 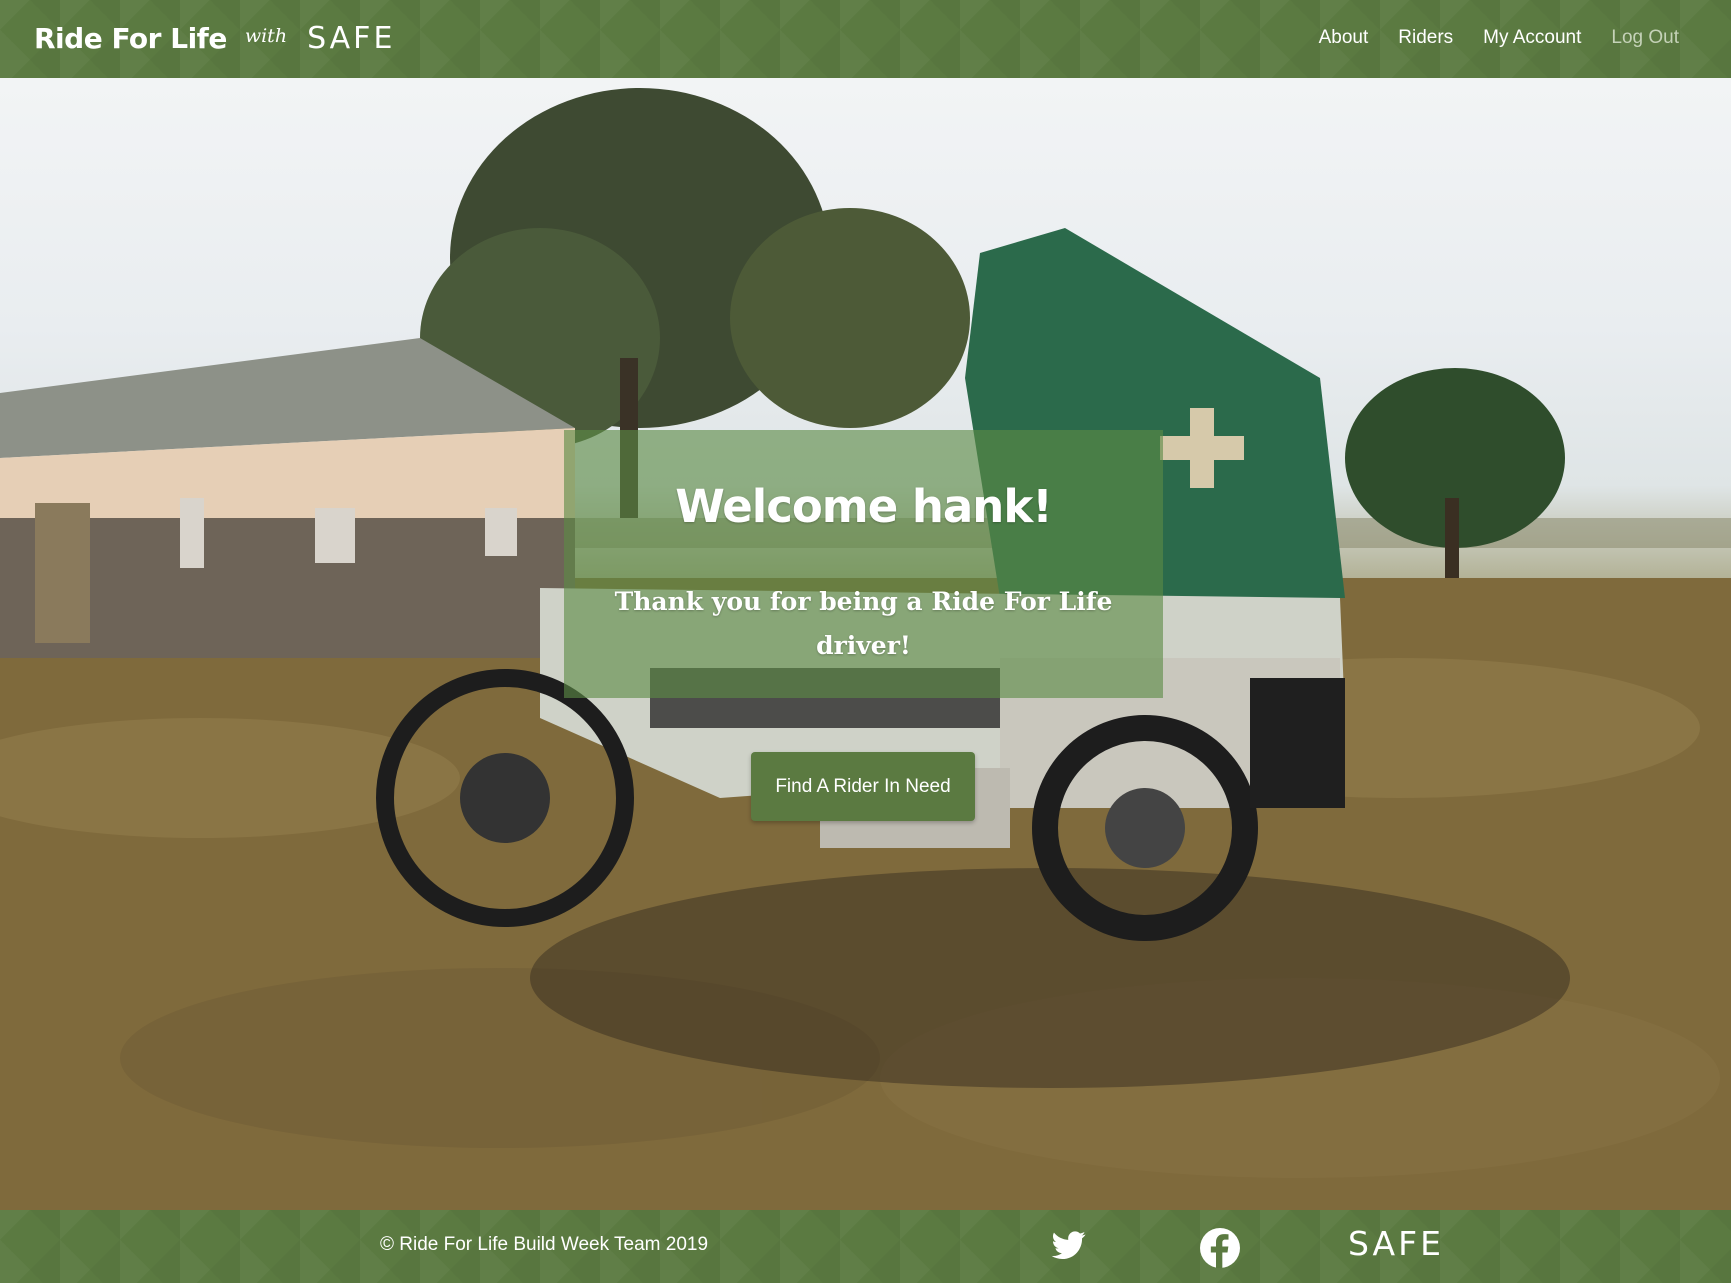 I want to click on brand-title: Ride For Life, so click(x=130, y=38).